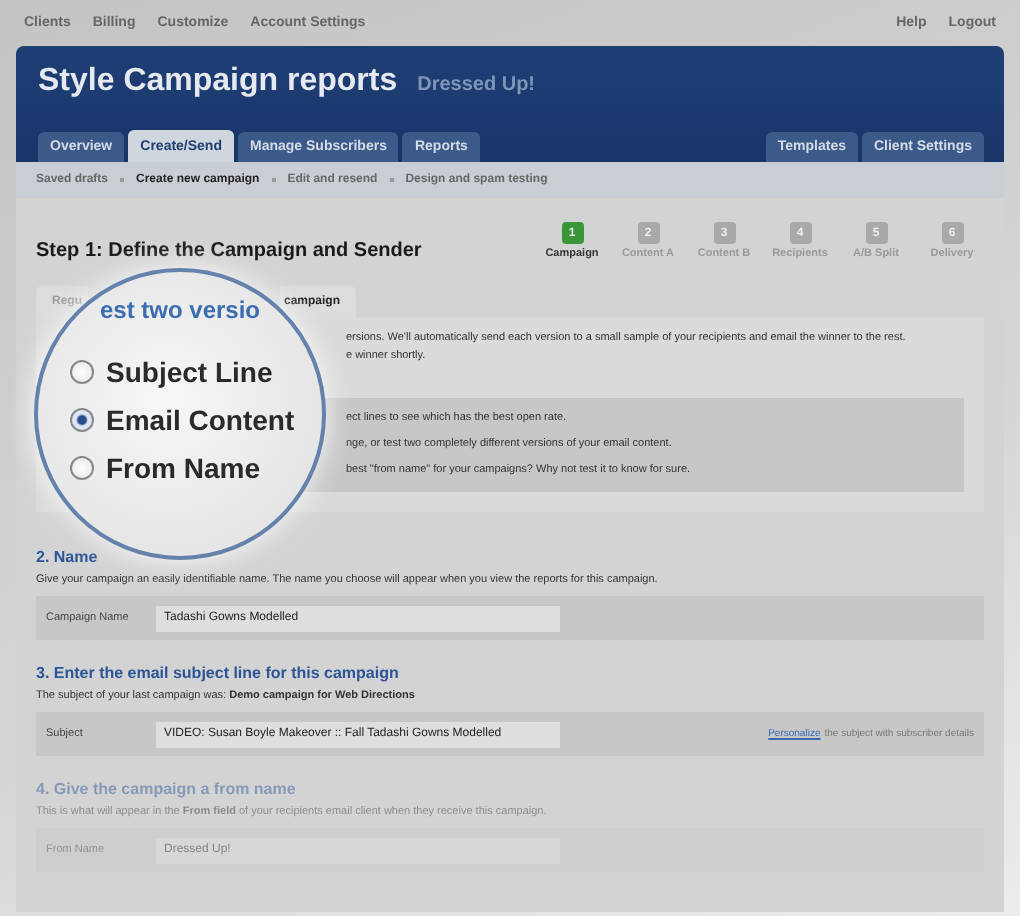 Image resolution: width=1020 pixels, height=916 pixels. I want to click on section-heading: 3. Enter the email subject line for this campaign, so click(218, 673).